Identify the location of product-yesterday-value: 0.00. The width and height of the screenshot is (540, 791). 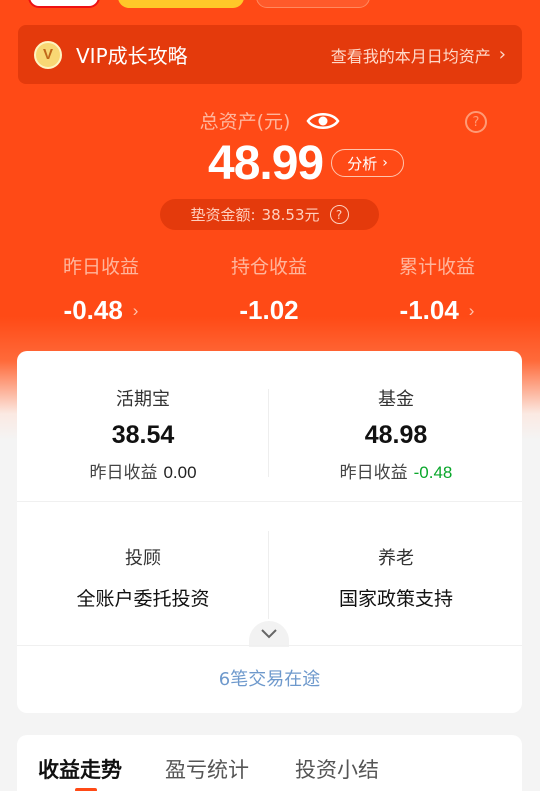
(180, 472).